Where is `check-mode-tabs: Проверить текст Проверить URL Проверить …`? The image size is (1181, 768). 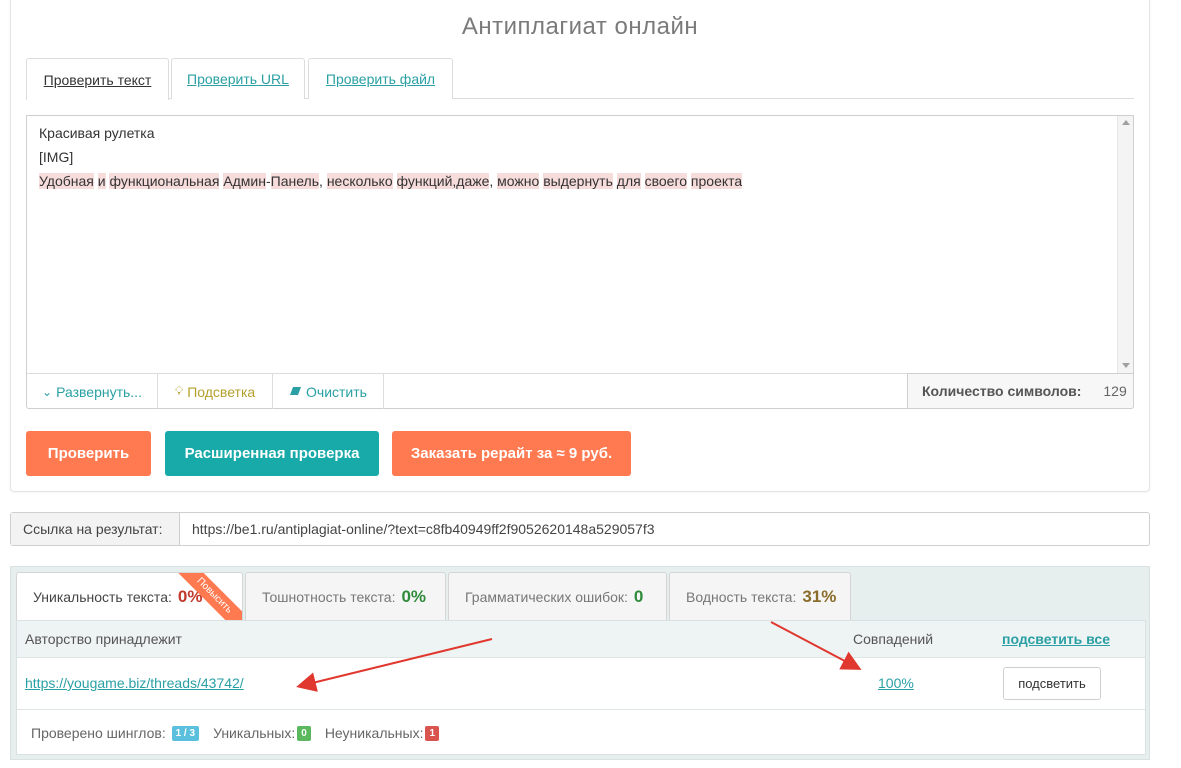 check-mode-tabs: Проверить текст Проверить URL Проверить … is located at coordinates (580, 79).